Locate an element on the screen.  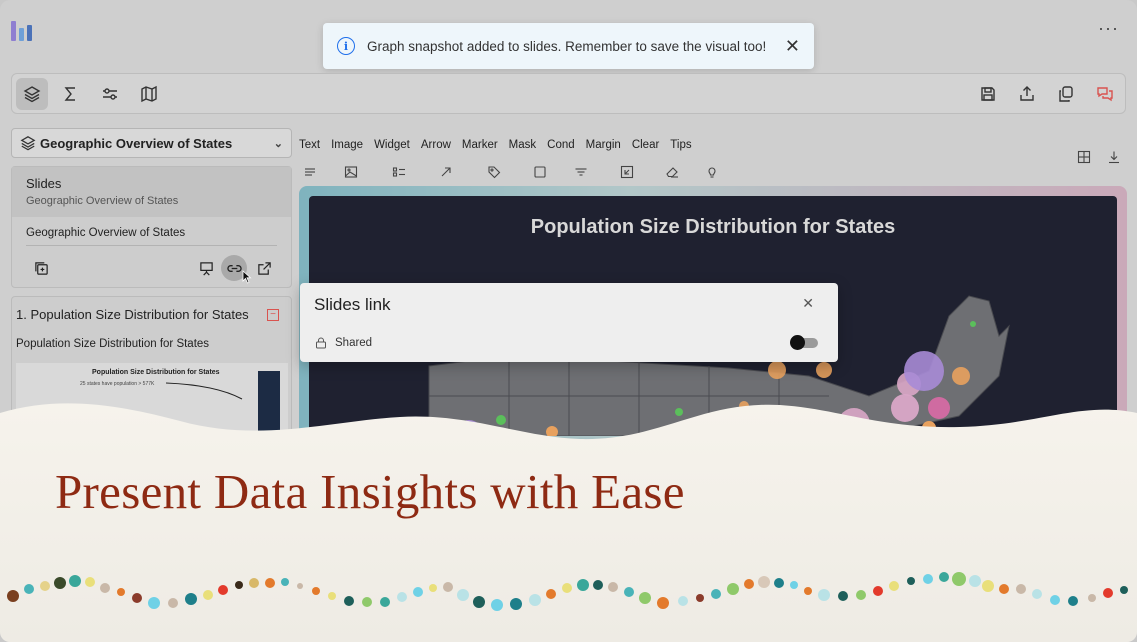
share-button is located at coordinates (1027, 94).